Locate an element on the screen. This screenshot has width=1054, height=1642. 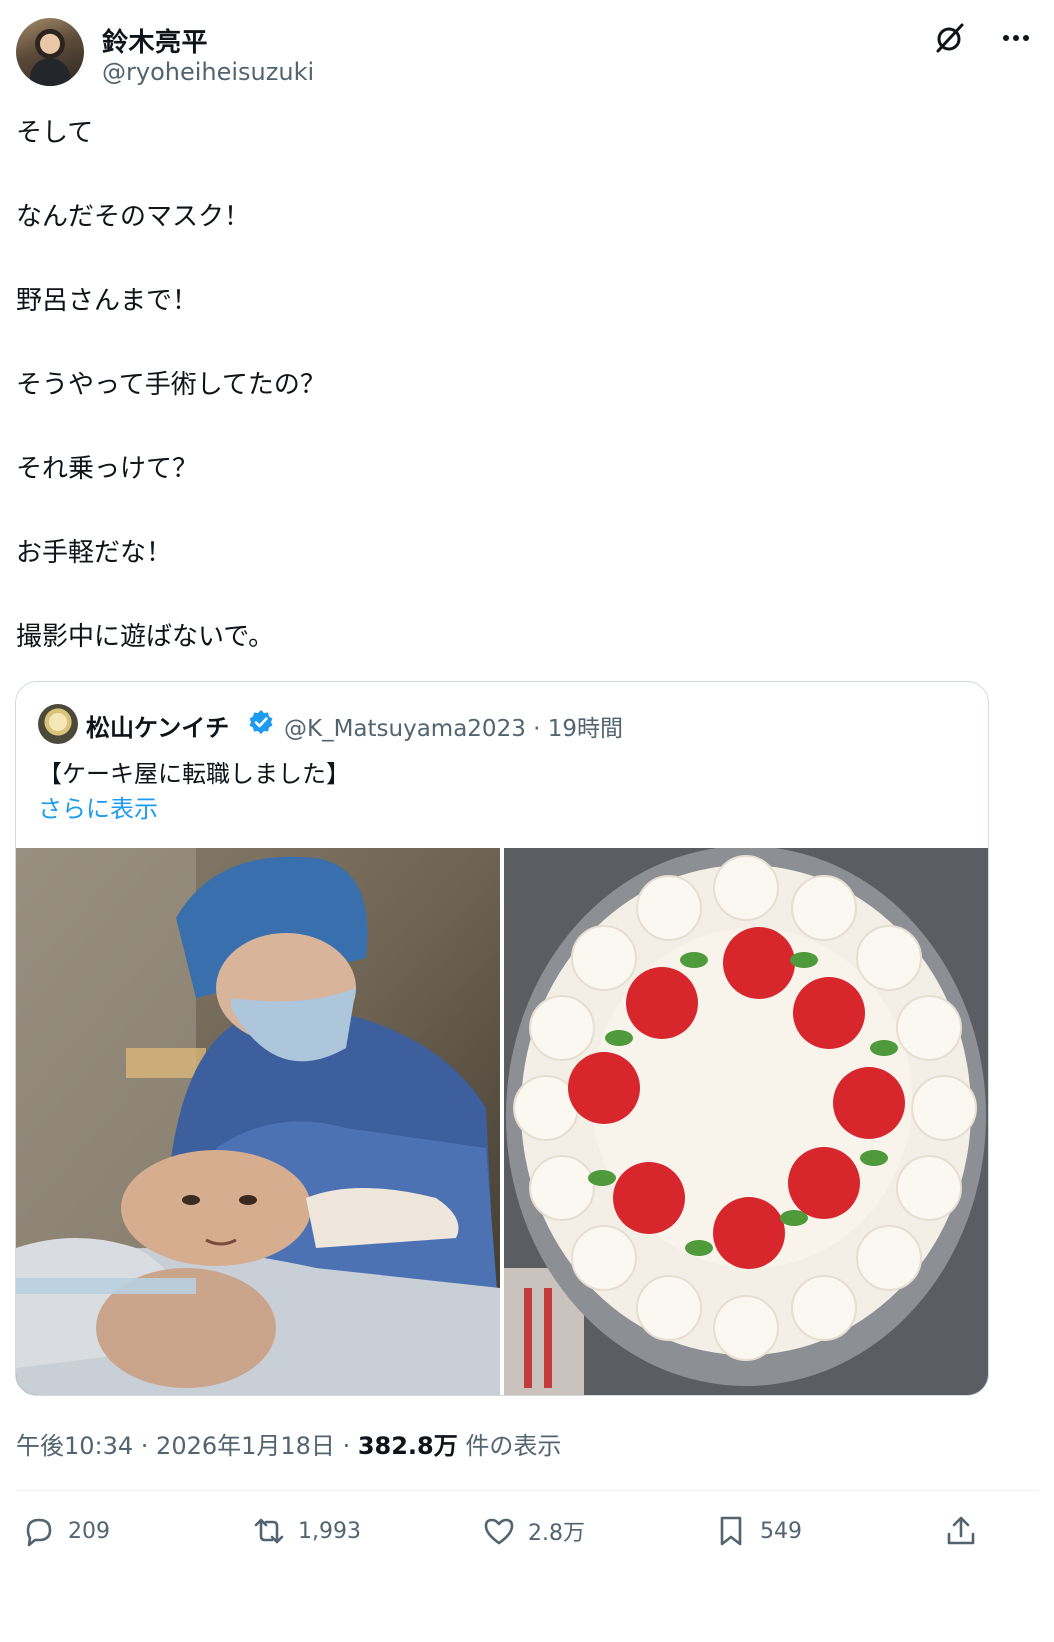
tweet-line: 野呂さんまで！ is located at coordinates (107, 301).